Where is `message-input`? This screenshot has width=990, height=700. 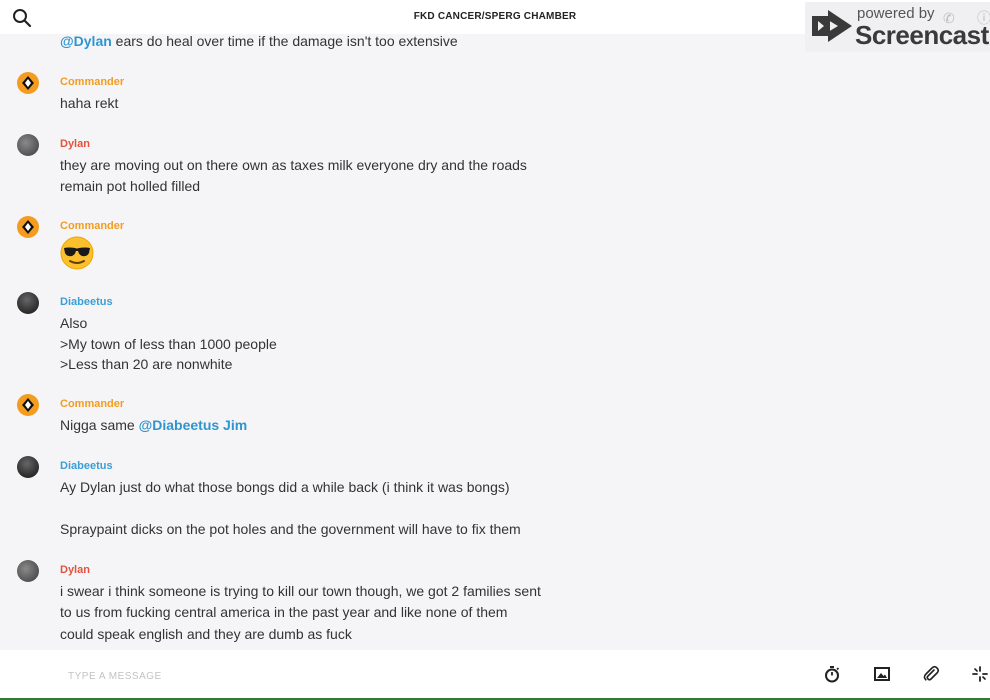 message-input is located at coordinates (368, 676).